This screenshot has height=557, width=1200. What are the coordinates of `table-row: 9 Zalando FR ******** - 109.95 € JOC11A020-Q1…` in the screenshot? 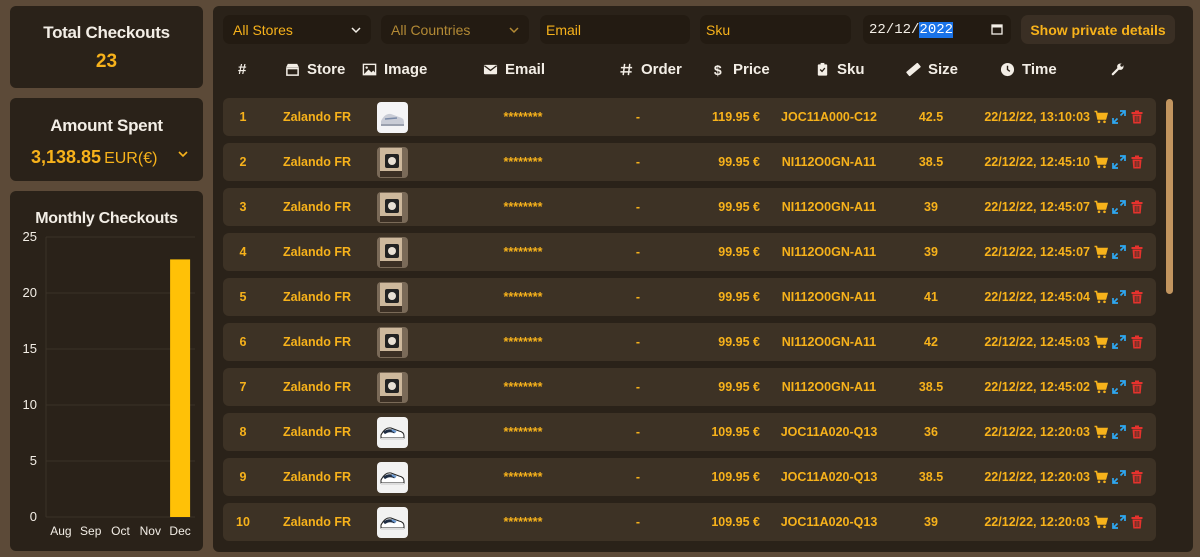 It's located at (689, 477).